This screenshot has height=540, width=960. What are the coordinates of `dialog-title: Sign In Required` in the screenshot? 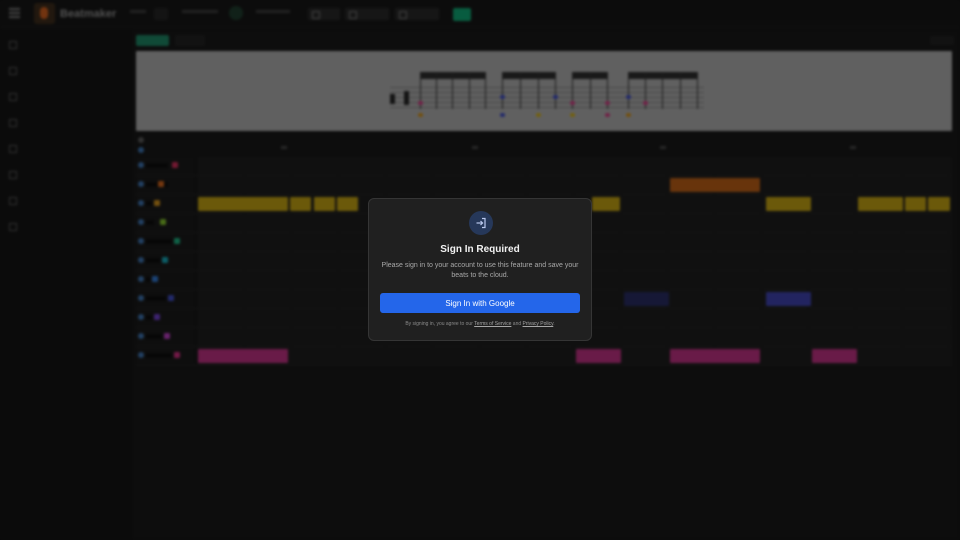 It's located at (480, 249).